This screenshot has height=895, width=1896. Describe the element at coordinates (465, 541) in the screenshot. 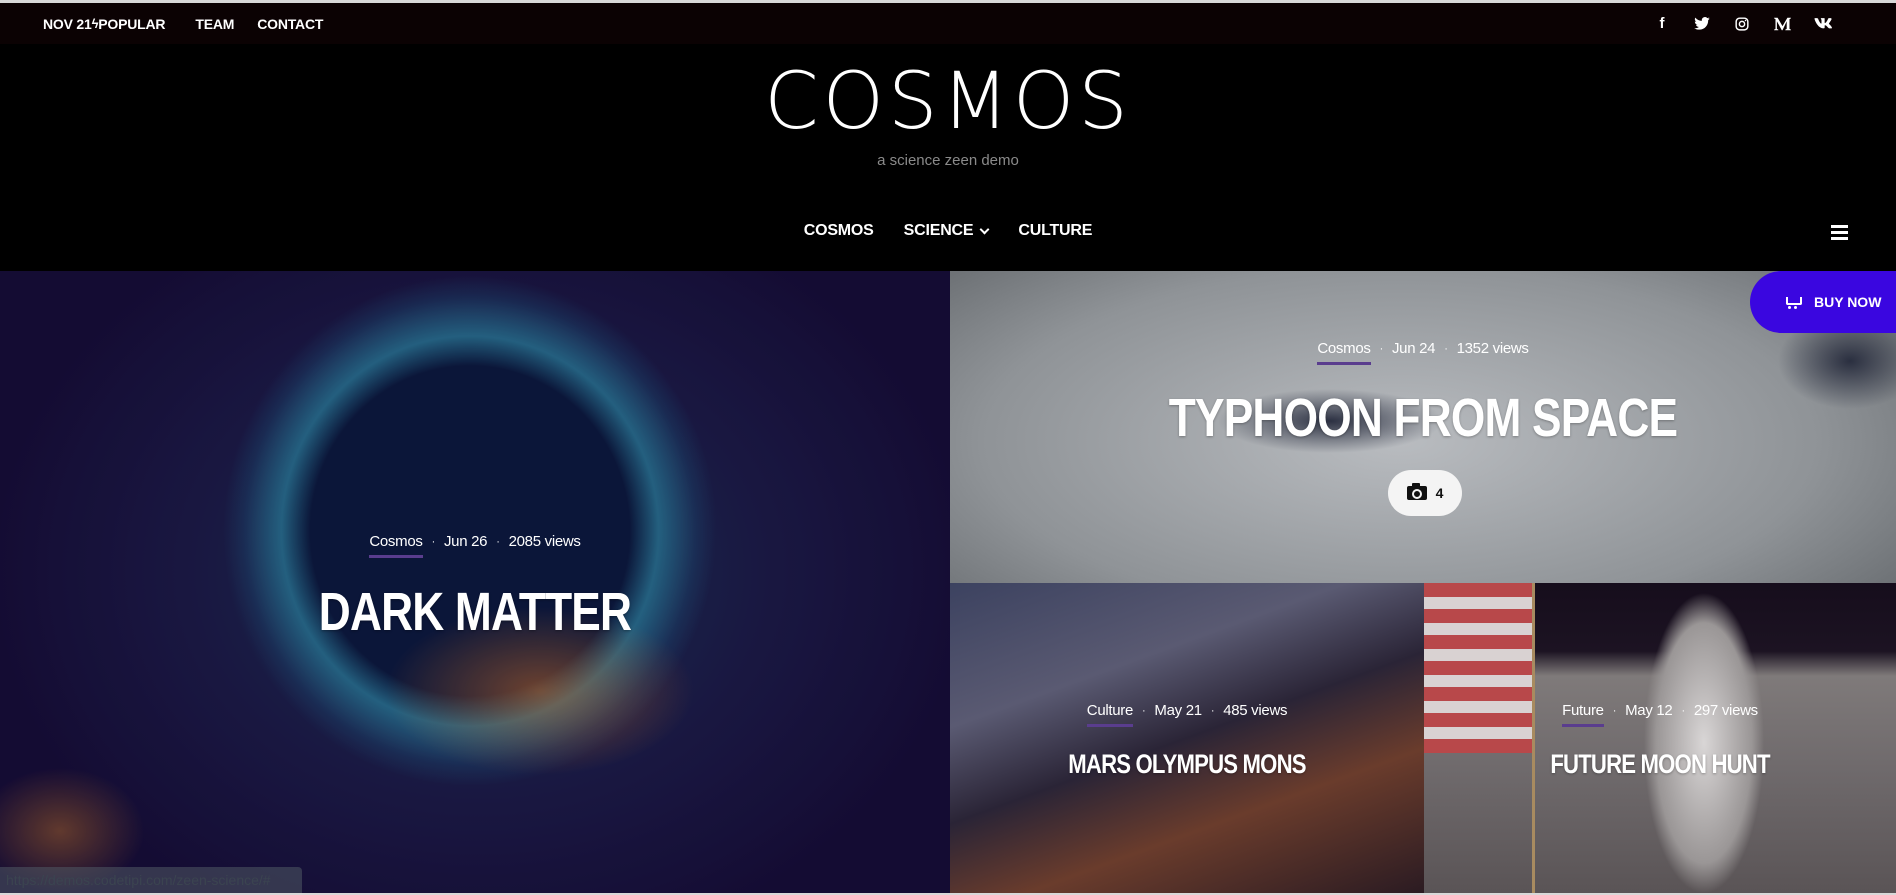

I see `post-date: Jun 26` at that location.